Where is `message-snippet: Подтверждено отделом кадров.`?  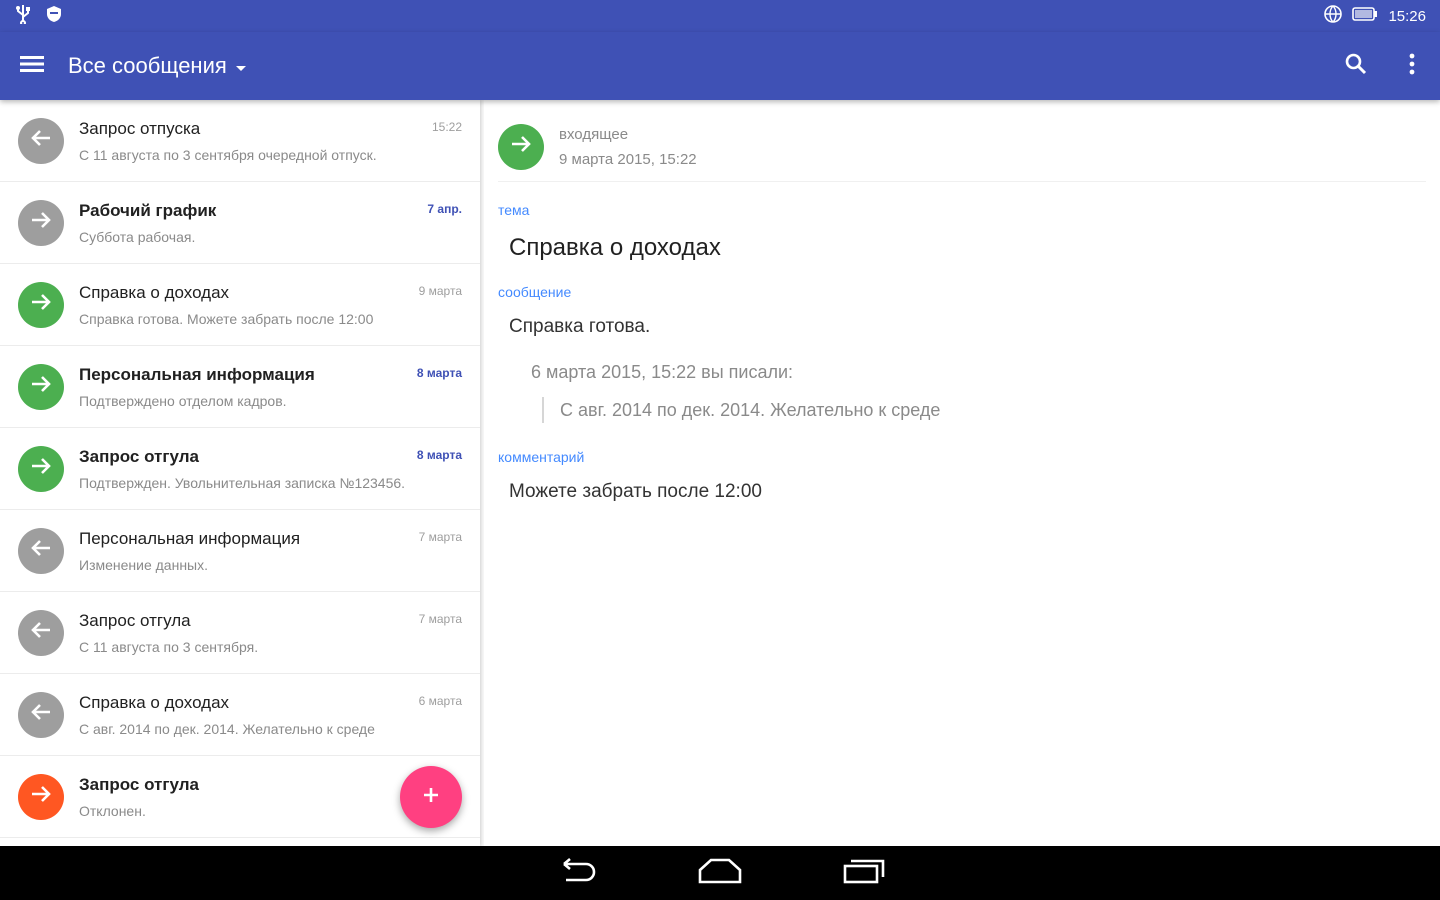 message-snippet: Подтверждено отделом кадров. is located at coordinates (183, 400).